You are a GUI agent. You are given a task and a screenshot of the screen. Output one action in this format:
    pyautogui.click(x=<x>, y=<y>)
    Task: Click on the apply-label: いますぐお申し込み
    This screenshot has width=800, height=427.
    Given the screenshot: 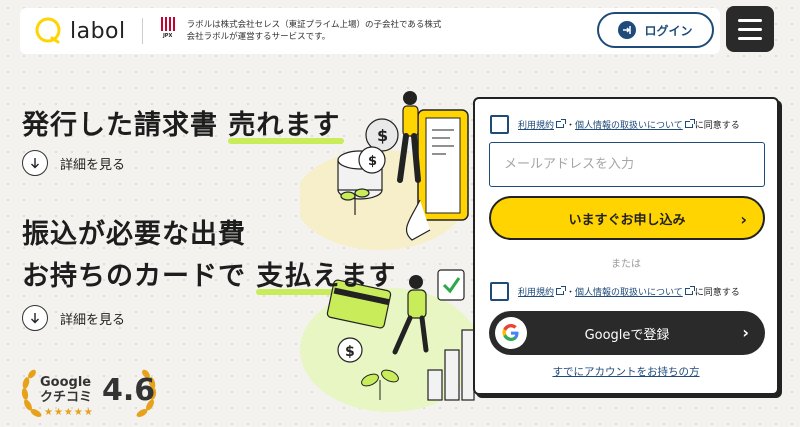 What is the action you would take?
    pyautogui.click(x=627, y=220)
    